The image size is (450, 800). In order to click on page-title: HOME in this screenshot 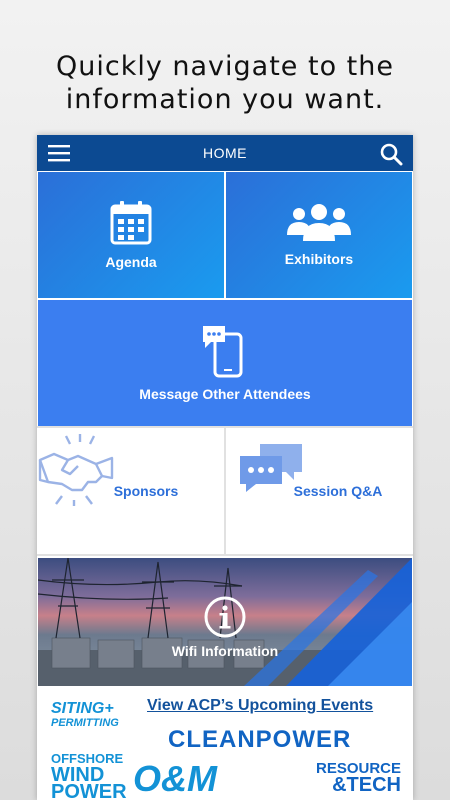, I will do `click(225, 153)`.